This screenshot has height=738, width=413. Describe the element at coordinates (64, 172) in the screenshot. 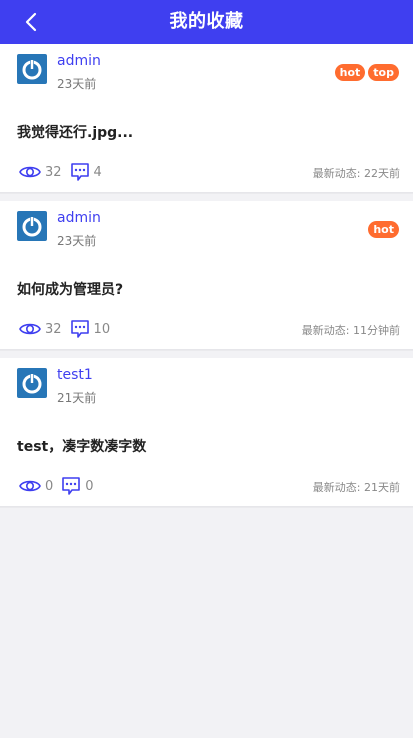

I see `post-stats: 32 4` at that location.